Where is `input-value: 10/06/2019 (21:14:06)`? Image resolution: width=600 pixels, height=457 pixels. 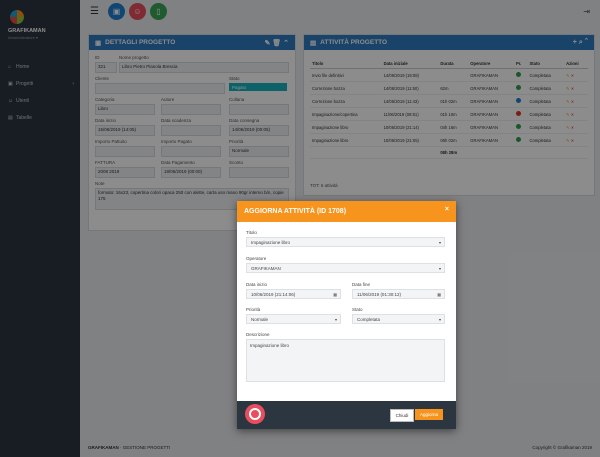
input-value: 10/06/2019 (21:14:06) is located at coordinates (273, 294).